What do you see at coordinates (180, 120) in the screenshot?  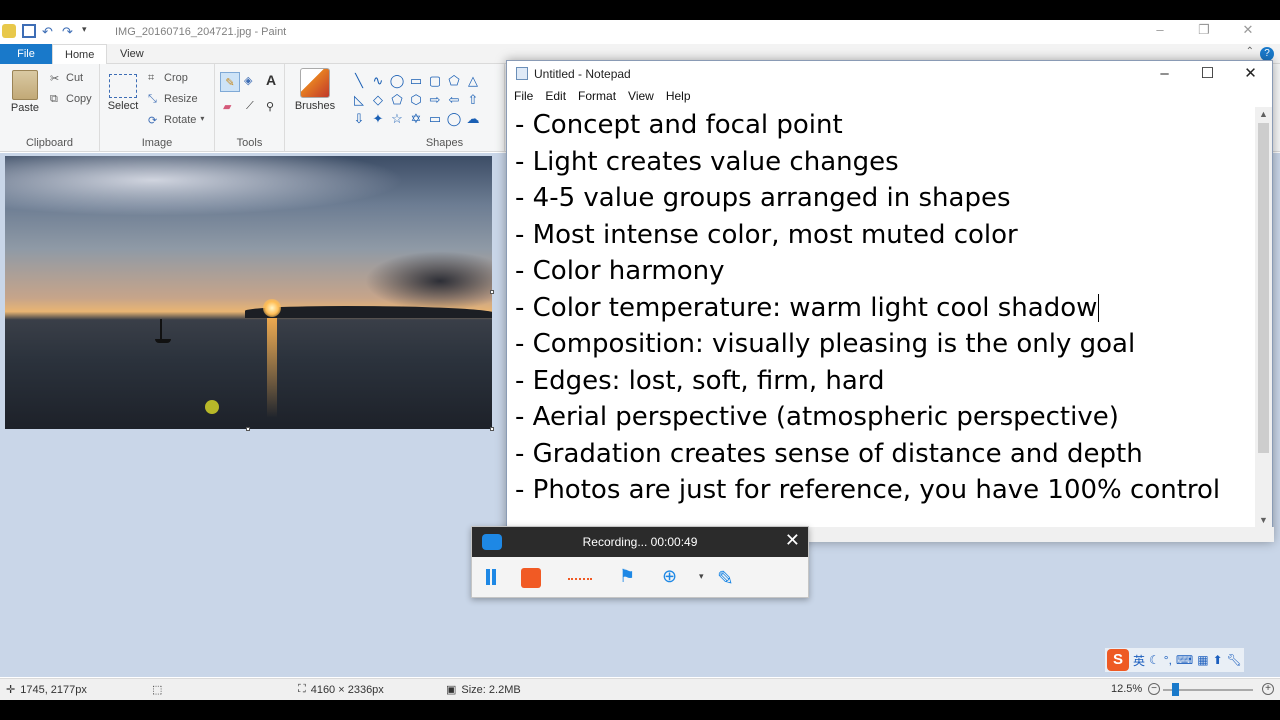 I see `rotate-button: ⟳ Rotate ▾` at bounding box center [180, 120].